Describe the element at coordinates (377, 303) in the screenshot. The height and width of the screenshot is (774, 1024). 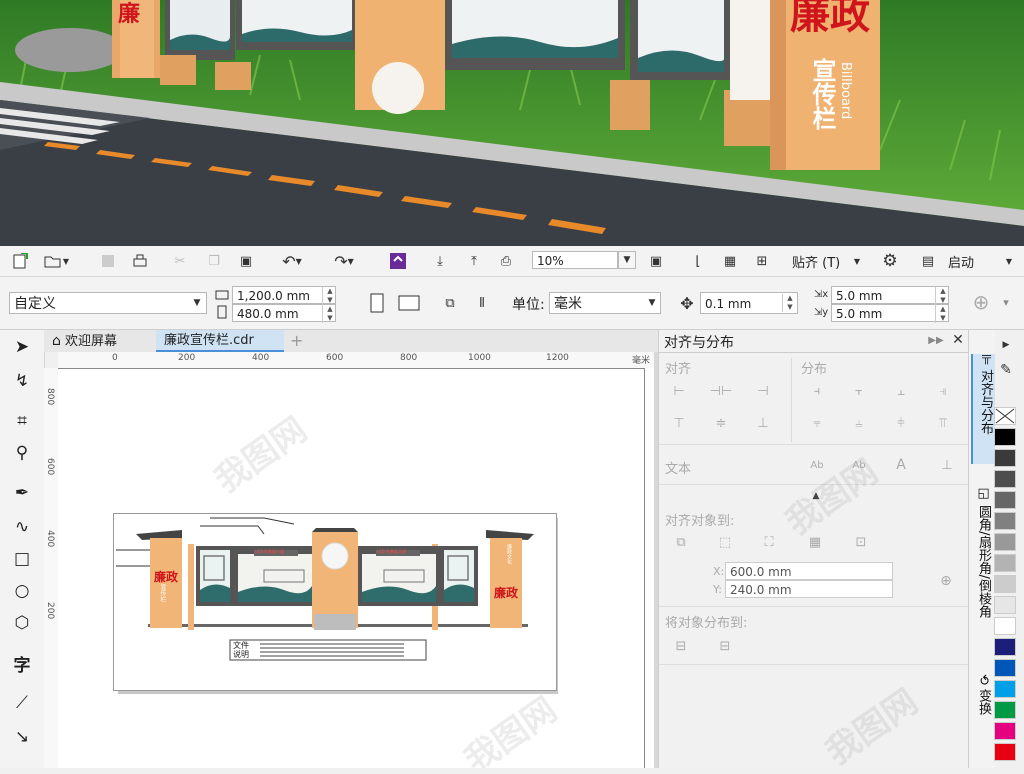
I see `portrait-icon` at that location.